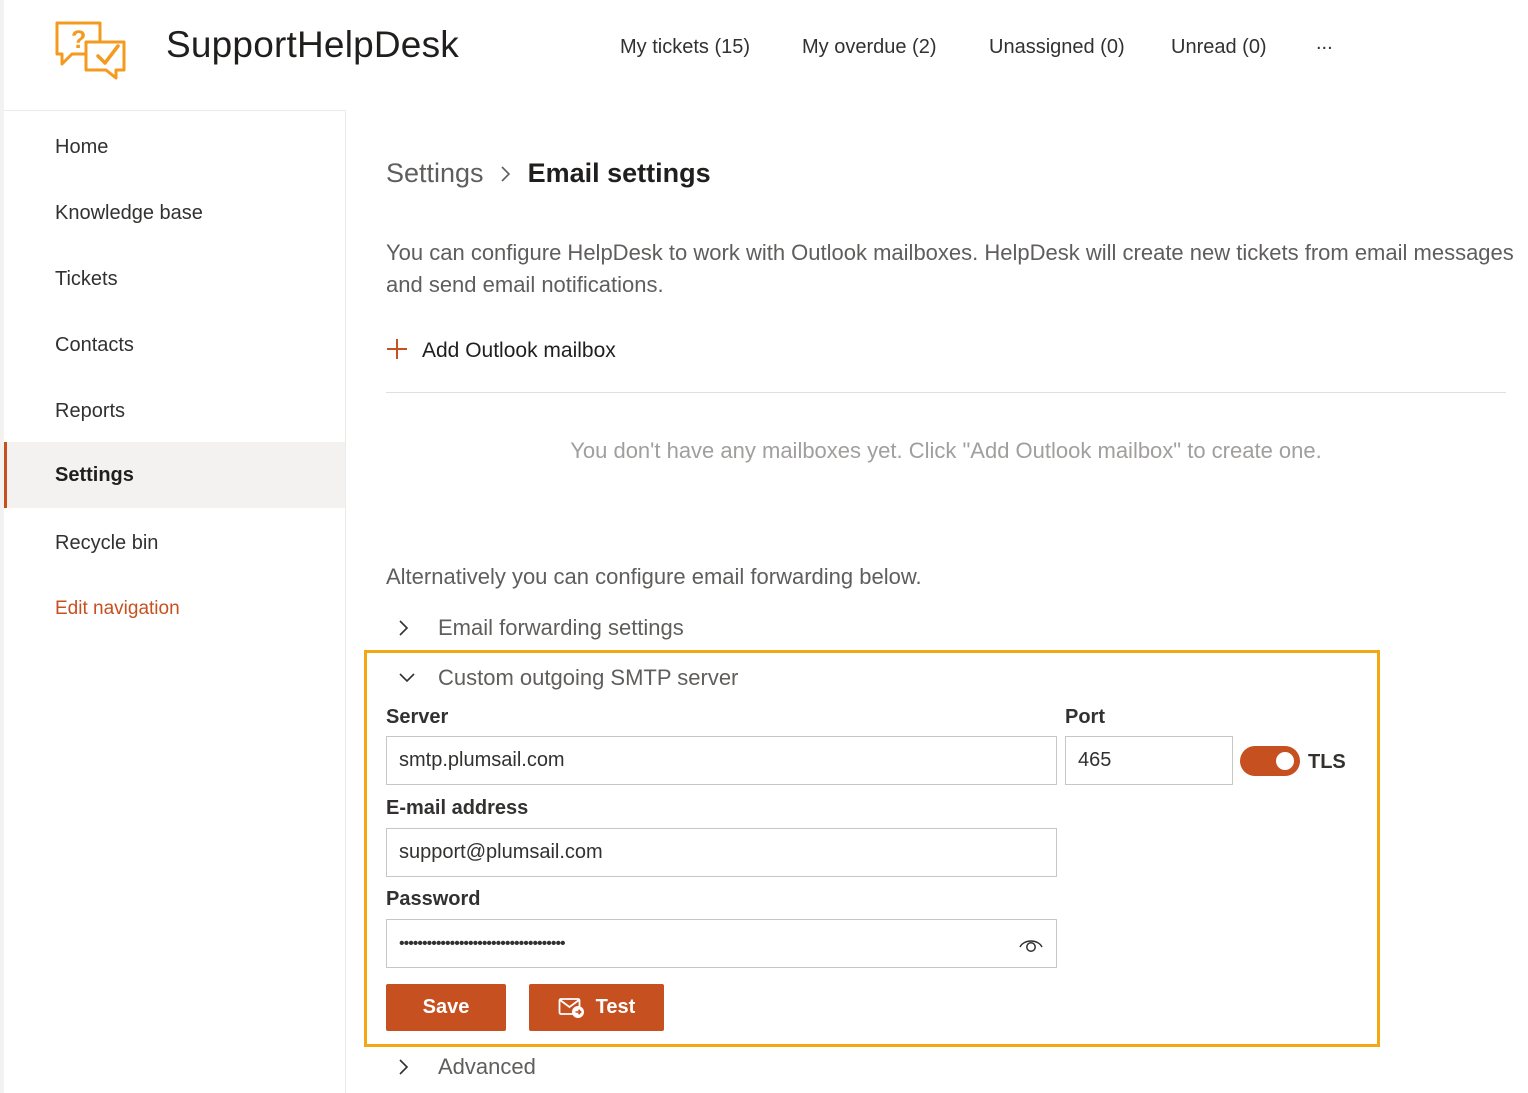 Image resolution: width=1528 pixels, height=1093 pixels. I want to click on test-button: Test, so click(596, 1007).